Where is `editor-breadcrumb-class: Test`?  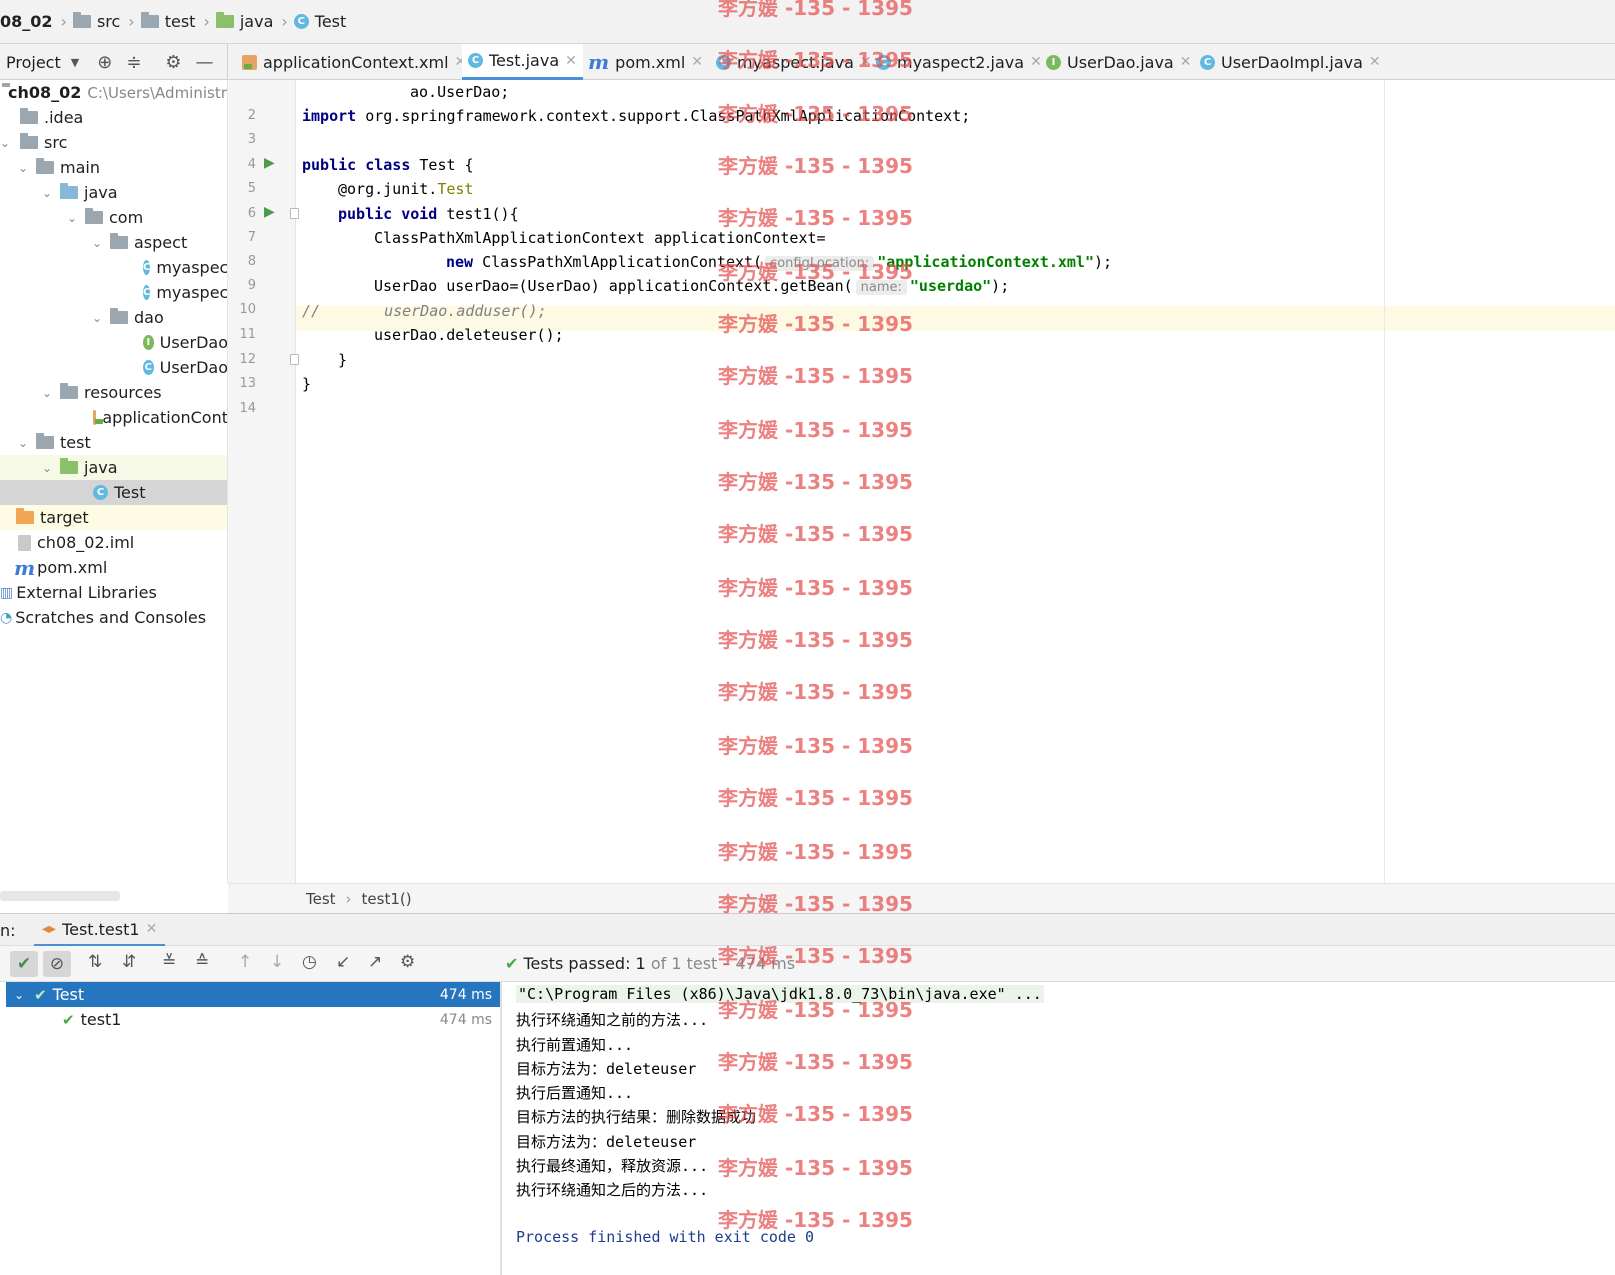
editor-breadcrumb-class: Test is located at coordinates (321, 899).